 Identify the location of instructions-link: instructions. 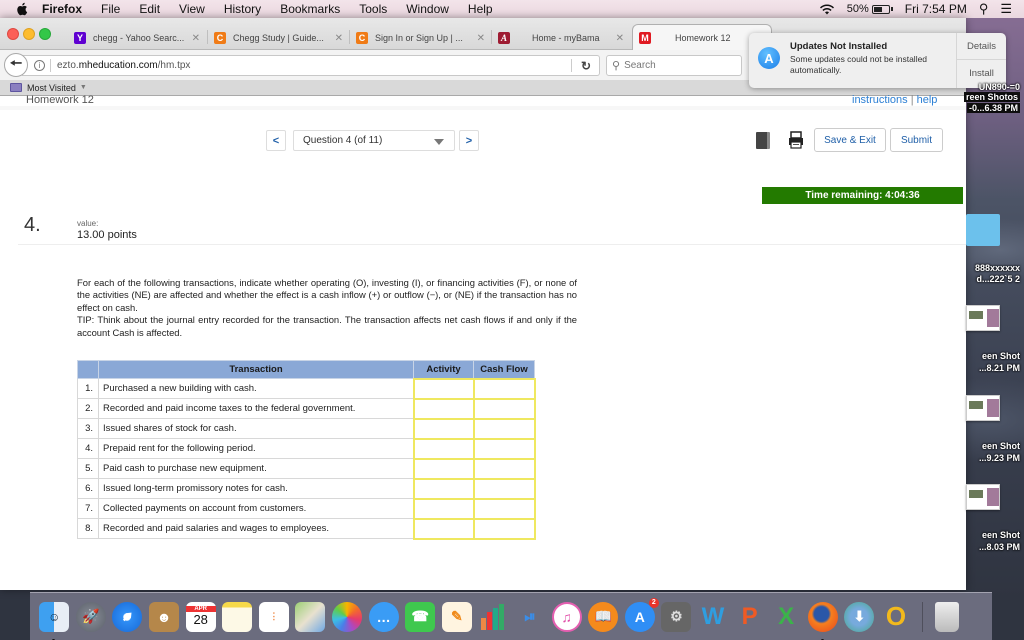
(880, 100).